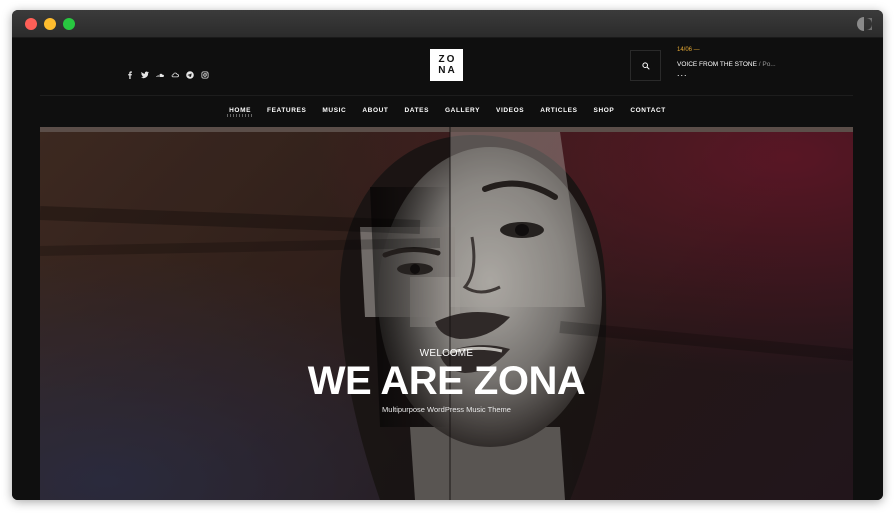 The image size is (895, 518). I want to click on cloud-icon, so click(174, 74).